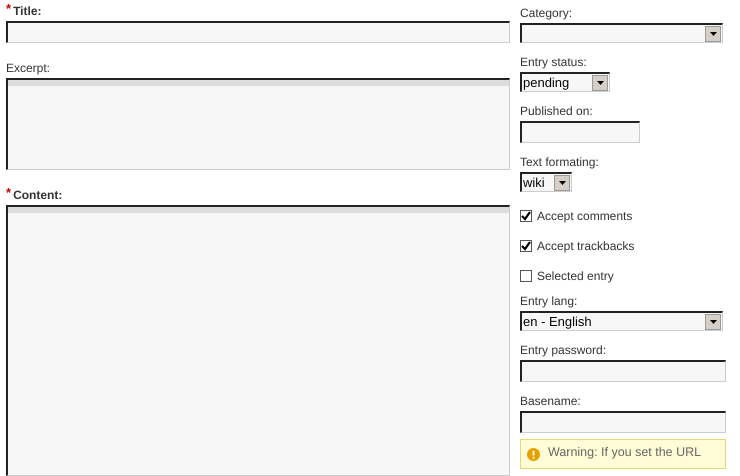 The width and height of the screenshot is (740, 476). What do you see at coordinates (559, 162) in the screenshot?
I see `field-label: Text formating:` at bounding box center [559, 162].